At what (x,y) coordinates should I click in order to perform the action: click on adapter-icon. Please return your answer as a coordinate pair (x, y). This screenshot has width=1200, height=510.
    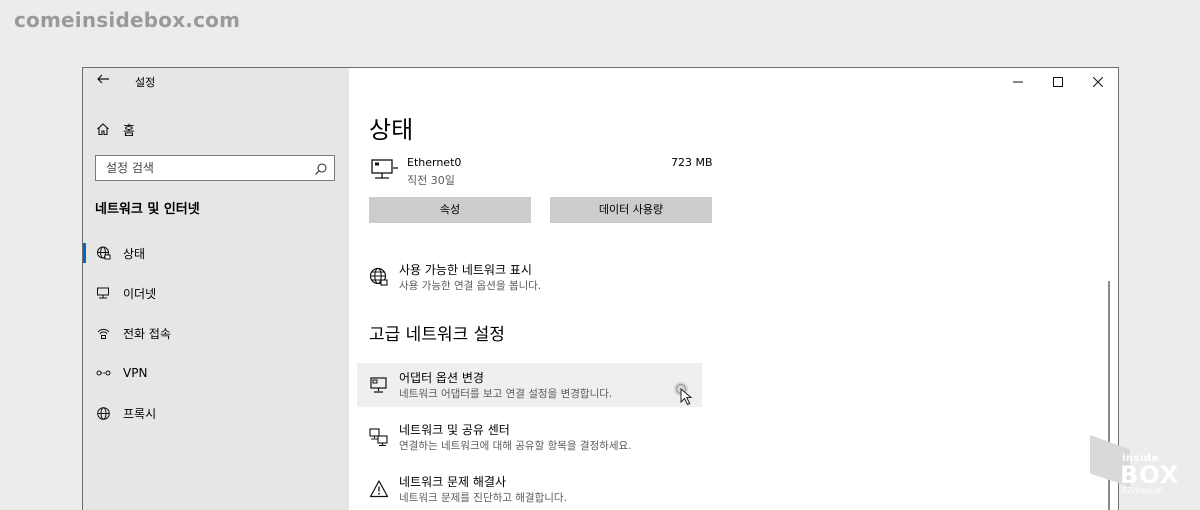
    Looking at the image, I should click on (379, 385).